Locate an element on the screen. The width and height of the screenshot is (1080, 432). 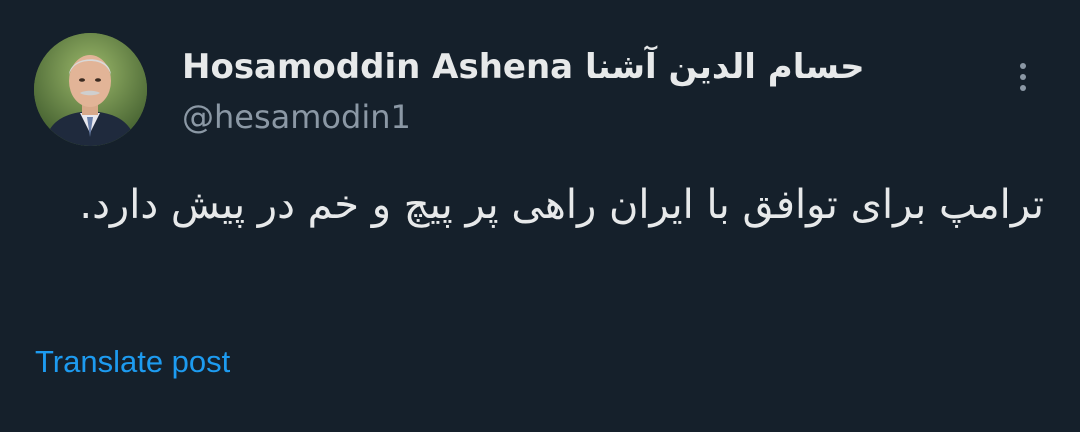
vertical-ellipsis-icon is located at coordinates (1023, 77).